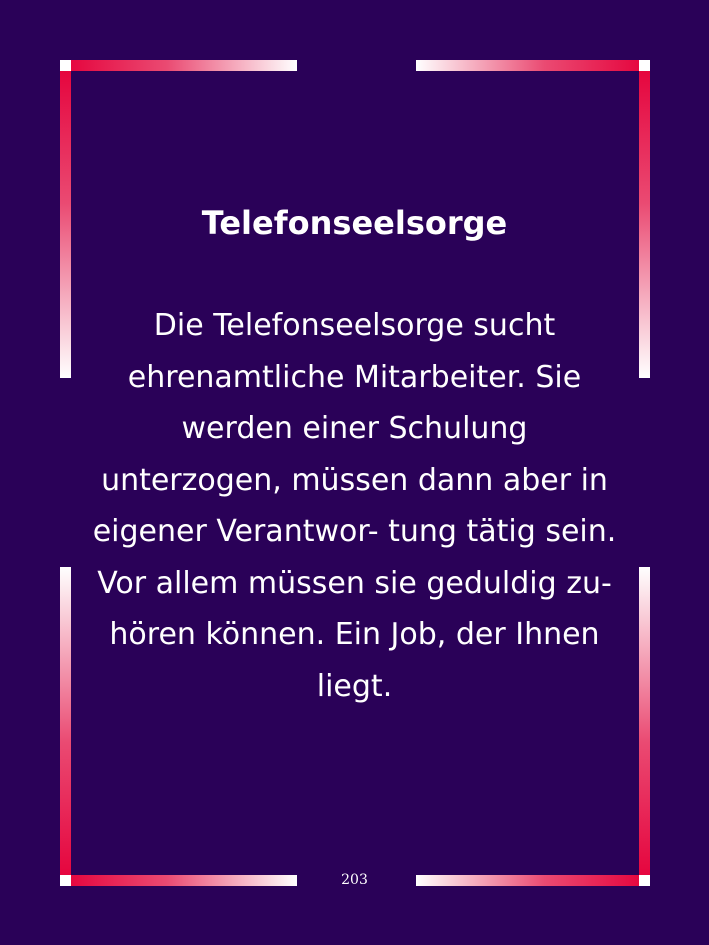 This screenshot has height=945, width=709. What do you see at coordinates (65, 65) in the screenshot?
I see `frame-top-left-corner` at bounding box center [65, 65].